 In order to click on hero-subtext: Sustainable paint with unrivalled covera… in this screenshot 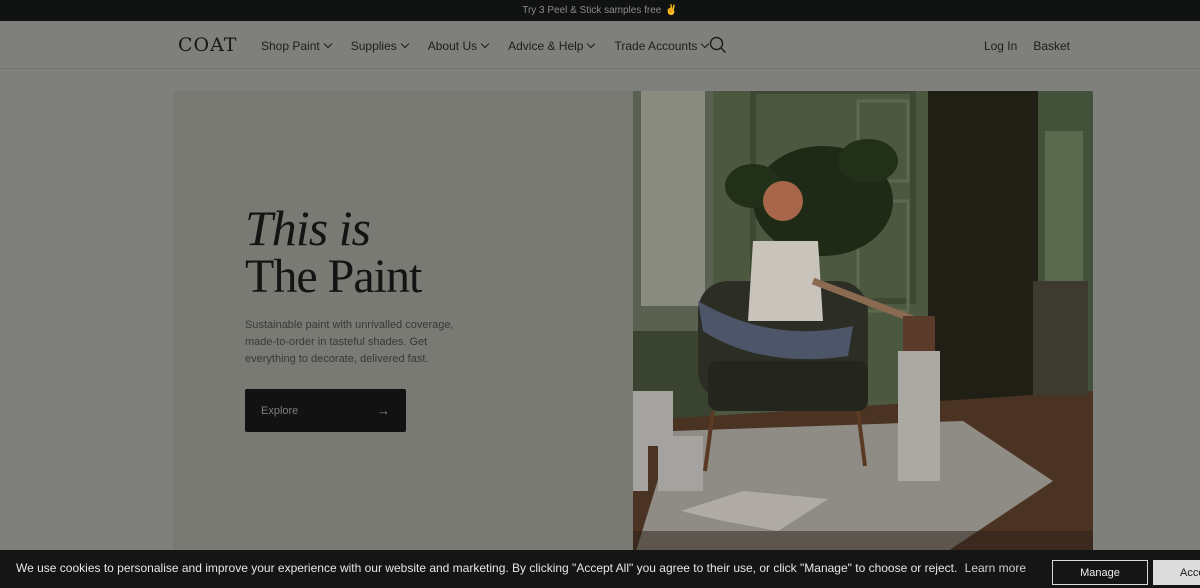, I will do `click(349, 342)`.